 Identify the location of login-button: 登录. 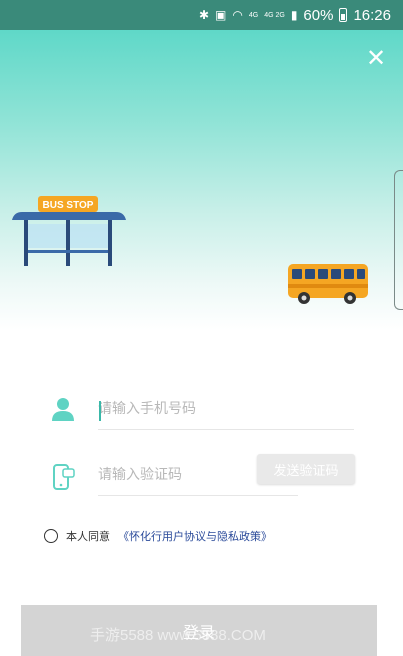
(199, 630).